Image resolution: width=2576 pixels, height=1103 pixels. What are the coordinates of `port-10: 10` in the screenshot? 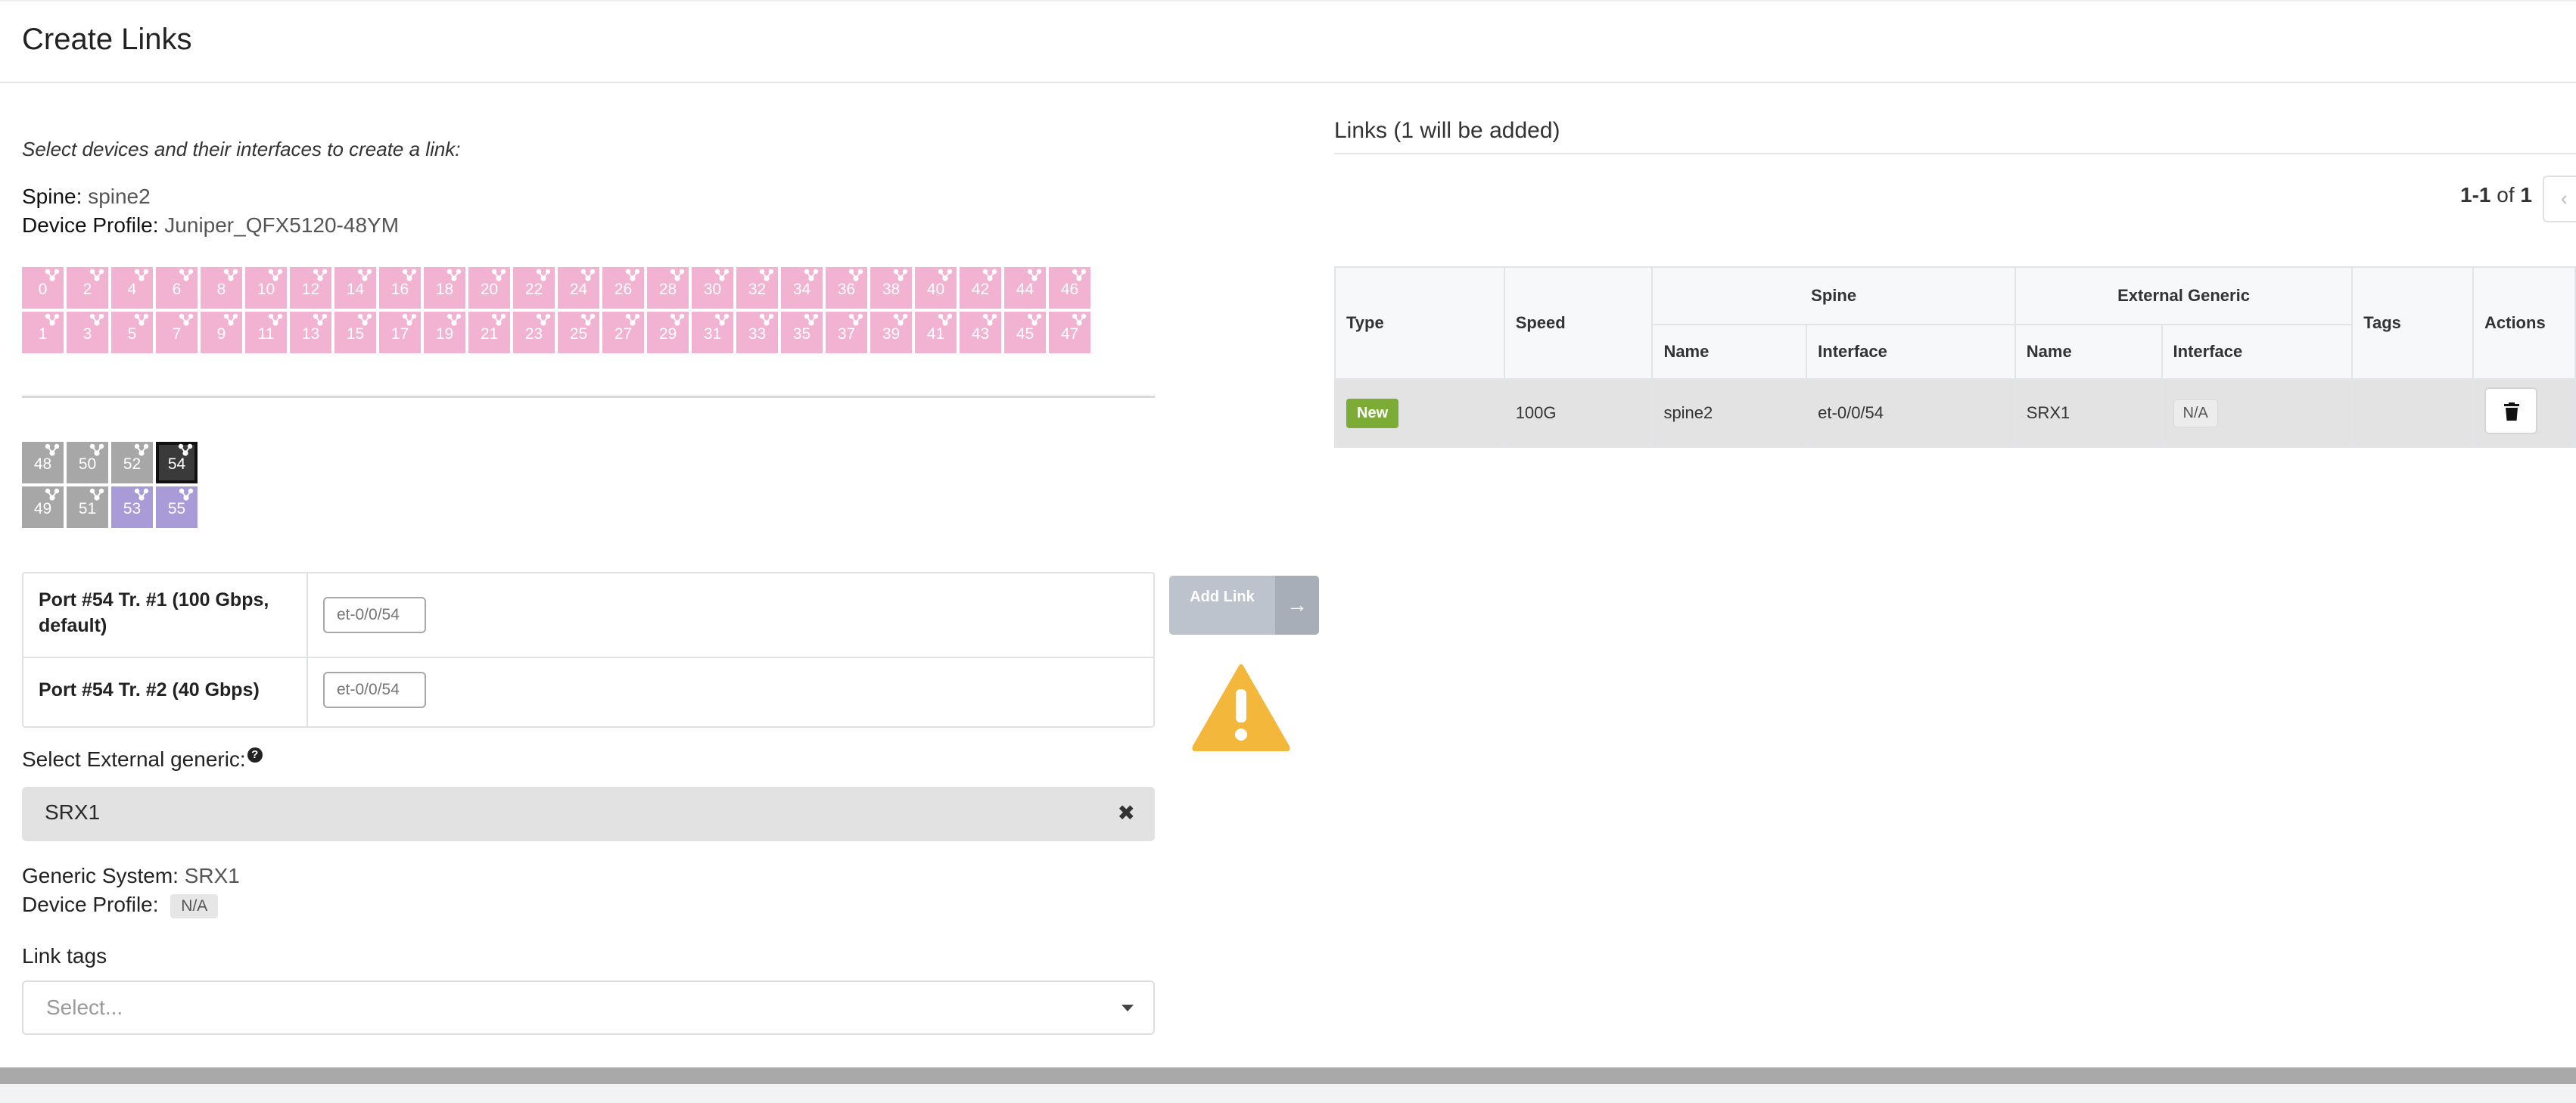 It's located at (266, 288).